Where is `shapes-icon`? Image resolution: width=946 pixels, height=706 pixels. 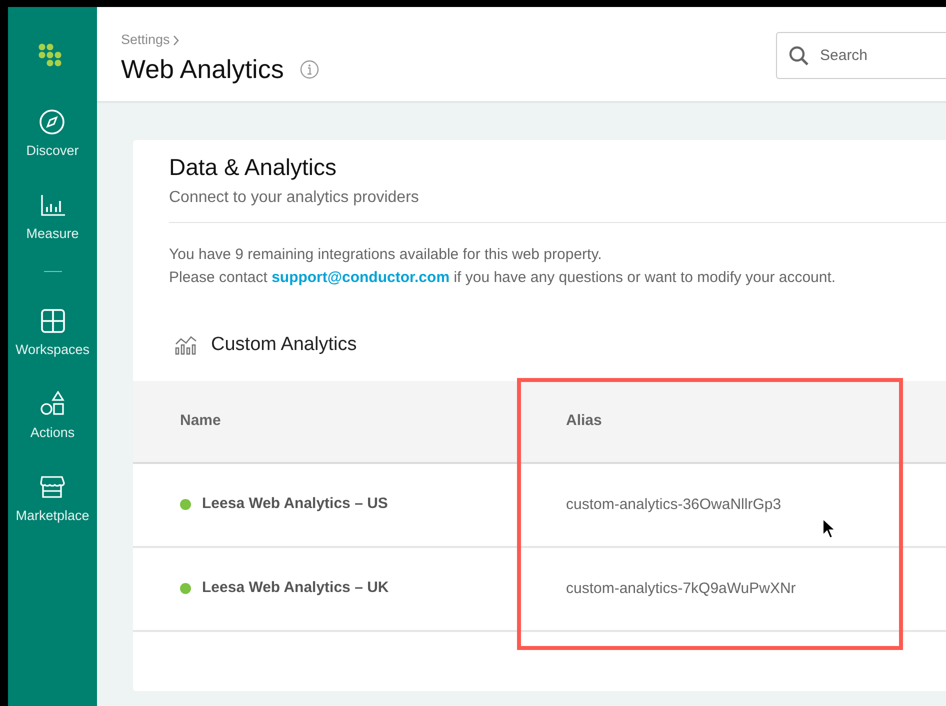 shapes-icon is located at coordinates (53, 404).